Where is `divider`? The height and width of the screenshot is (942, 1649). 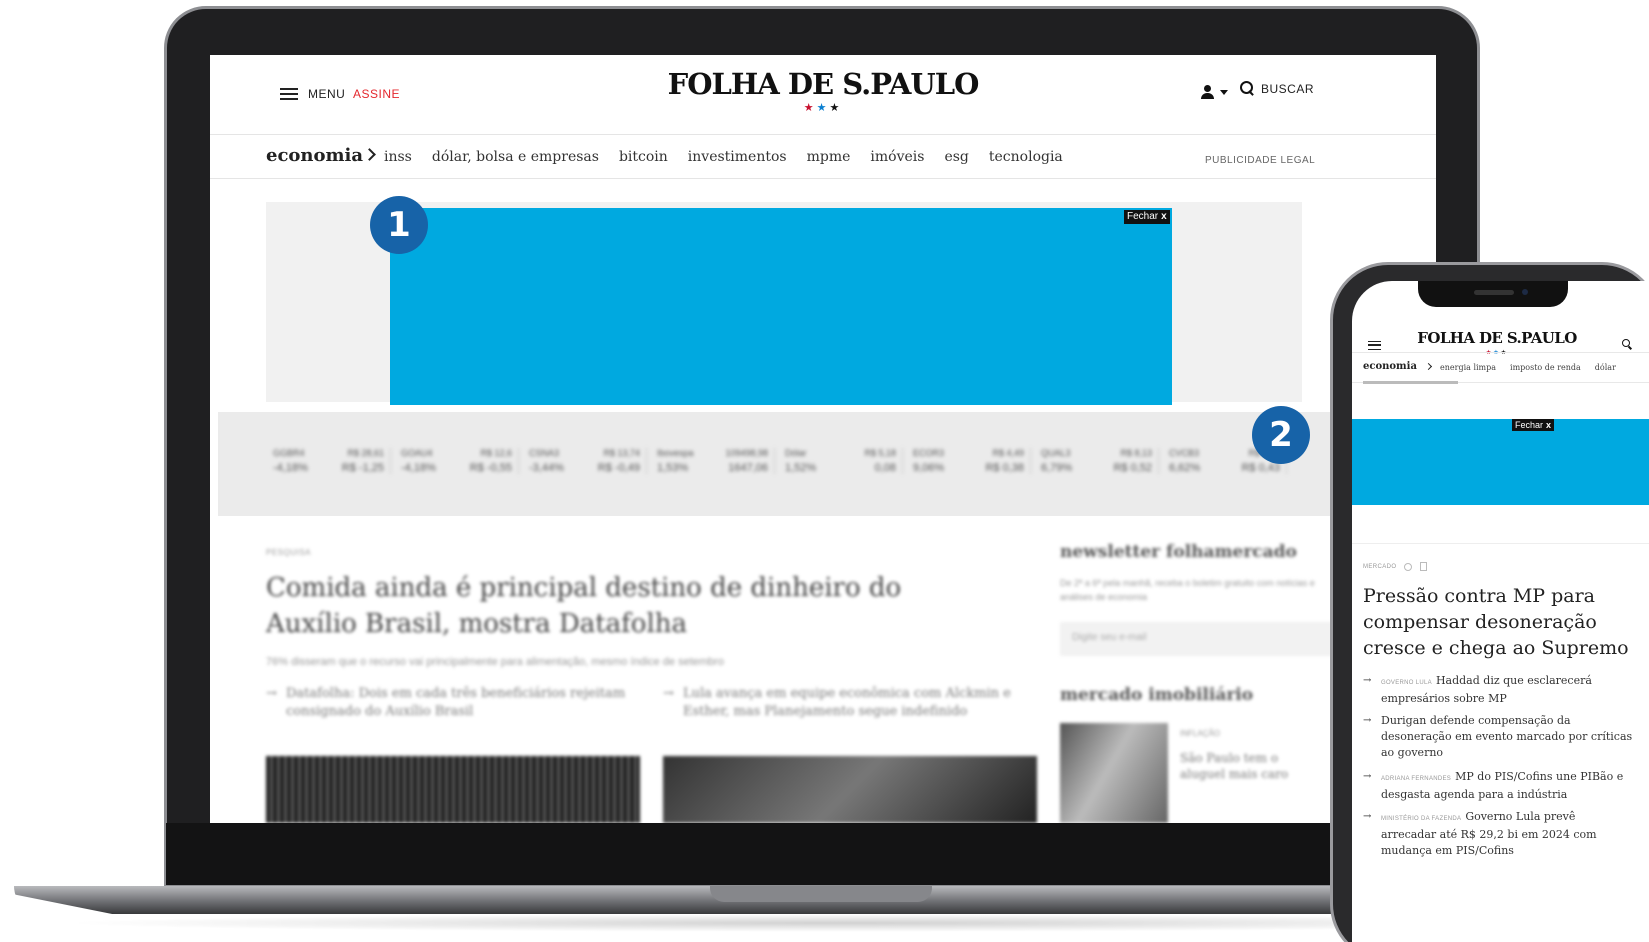 divider is located at coordinates (1500, 543).